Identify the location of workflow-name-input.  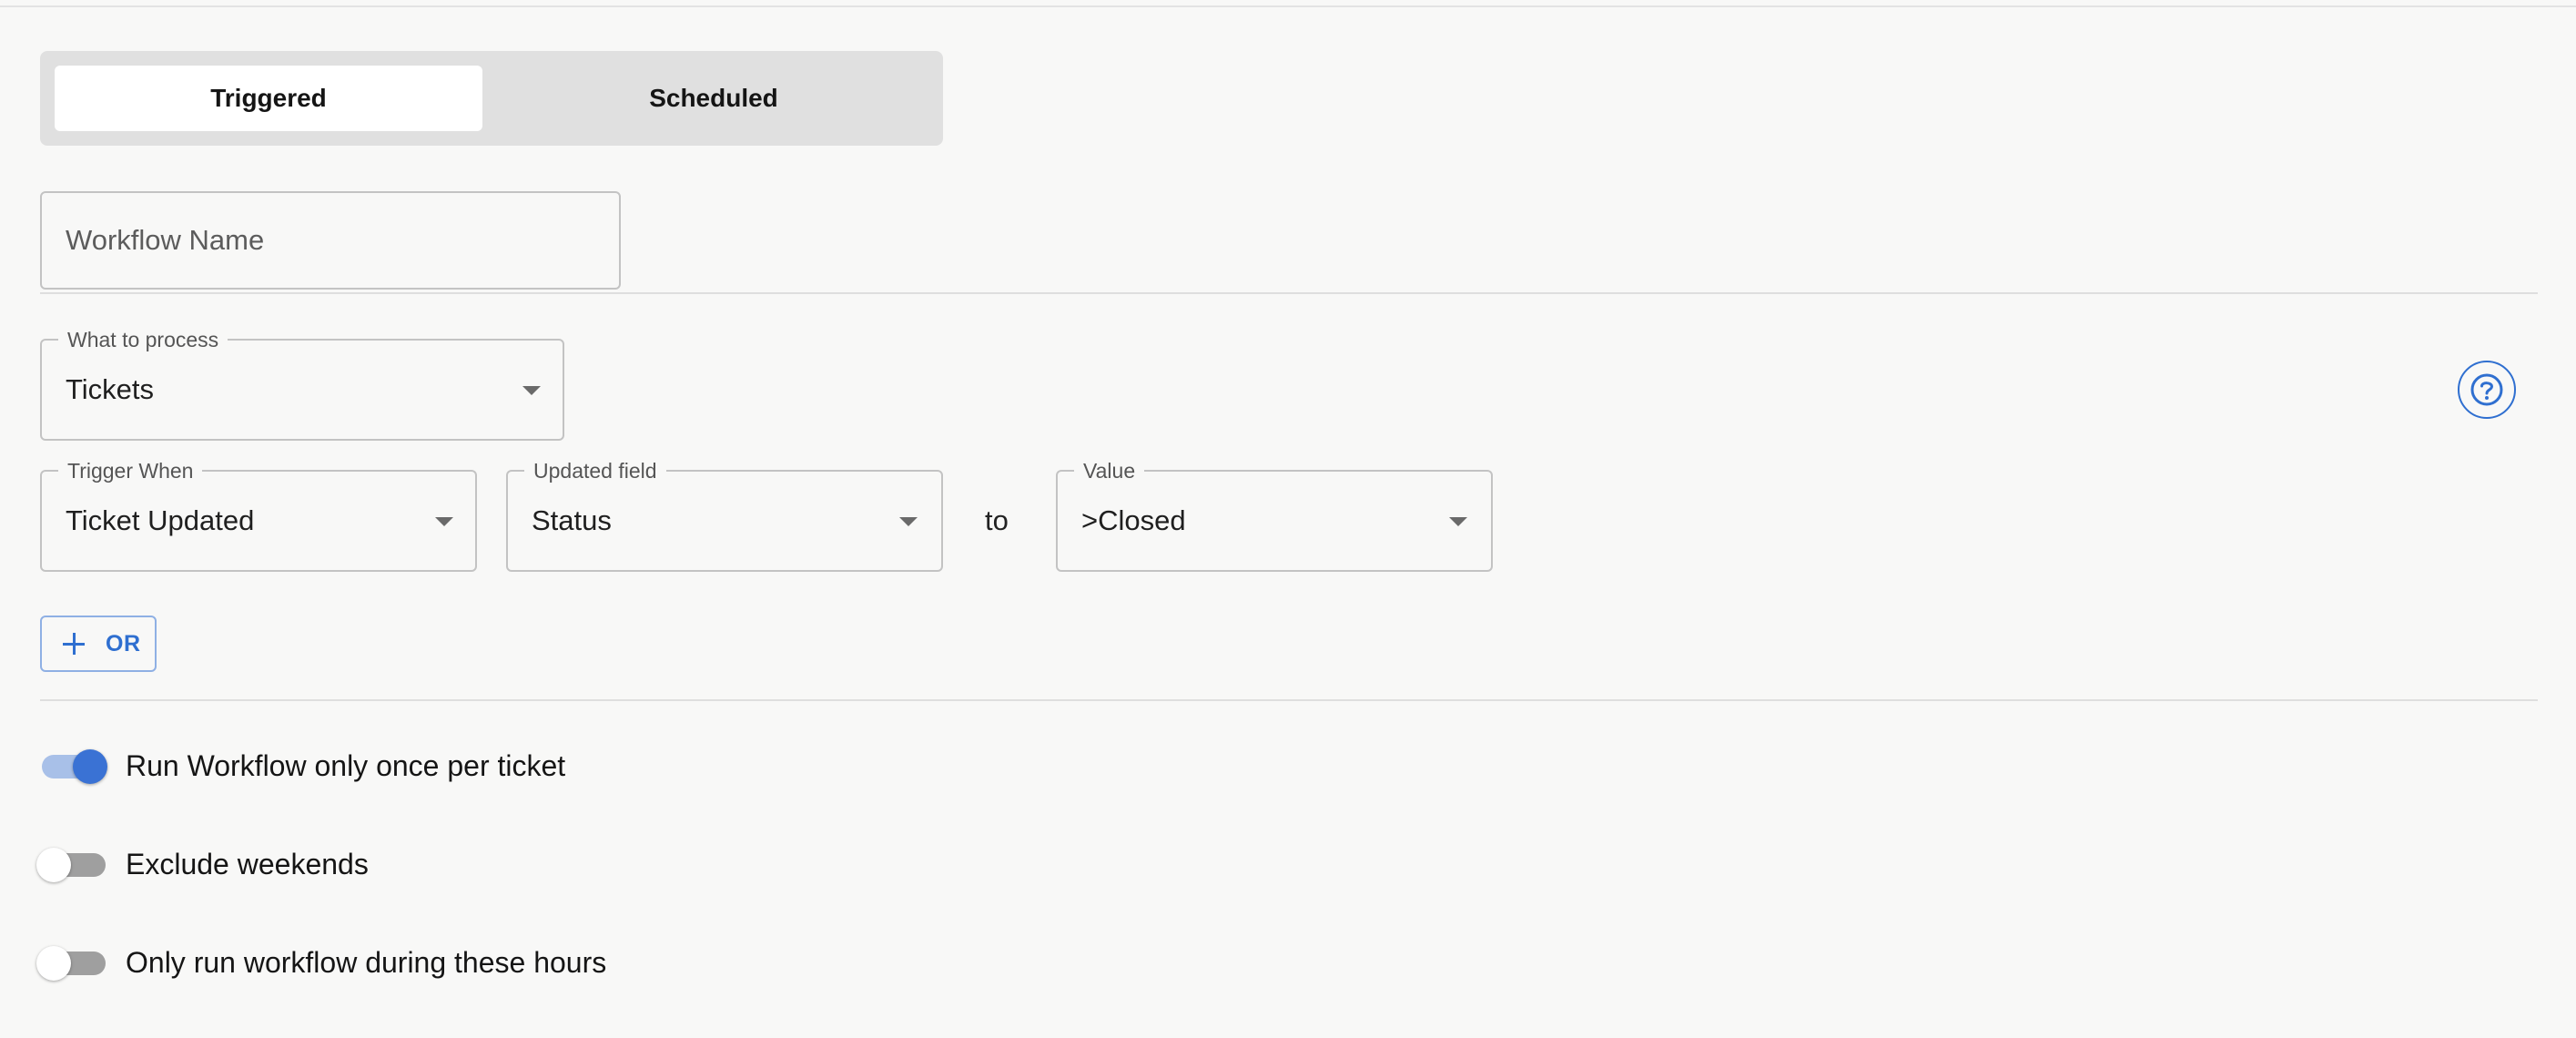
(329, 240).